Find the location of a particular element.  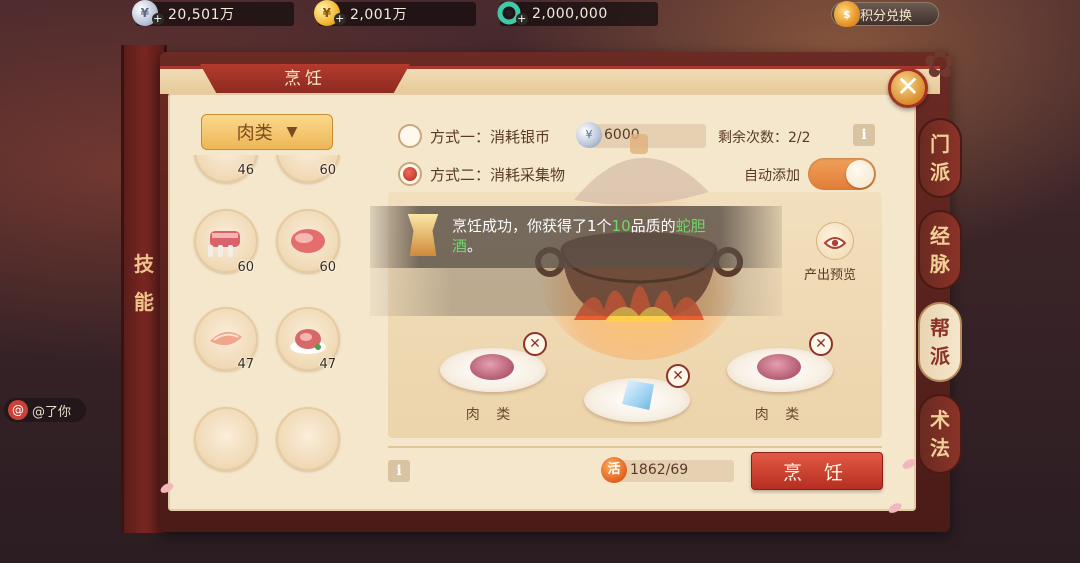

ingredient-category-dropdown: 肉类 ▼ is located at coordinates (267, 132).